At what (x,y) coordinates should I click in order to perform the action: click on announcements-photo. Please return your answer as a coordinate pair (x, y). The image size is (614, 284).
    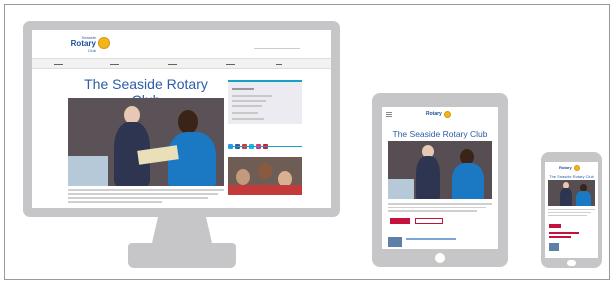
    Looking at the image, I should click on (265, 176).